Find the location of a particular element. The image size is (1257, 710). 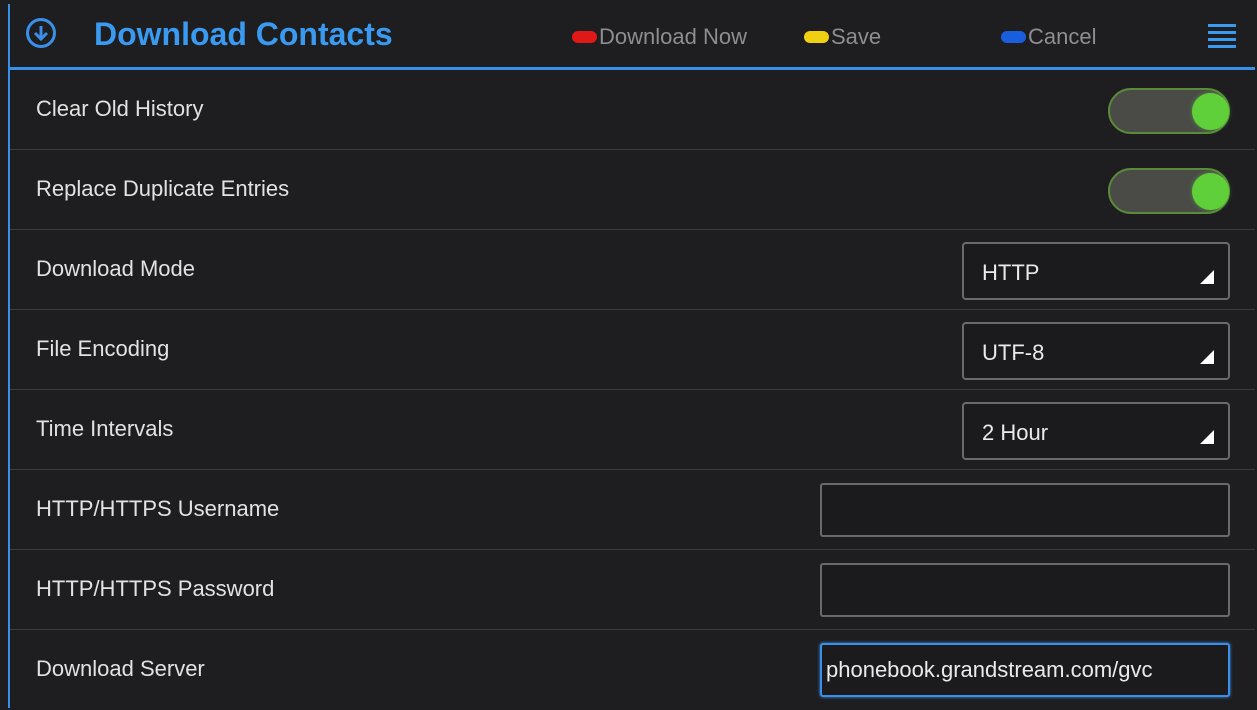

save-softkey: Save is located at coordinates (842, 37).